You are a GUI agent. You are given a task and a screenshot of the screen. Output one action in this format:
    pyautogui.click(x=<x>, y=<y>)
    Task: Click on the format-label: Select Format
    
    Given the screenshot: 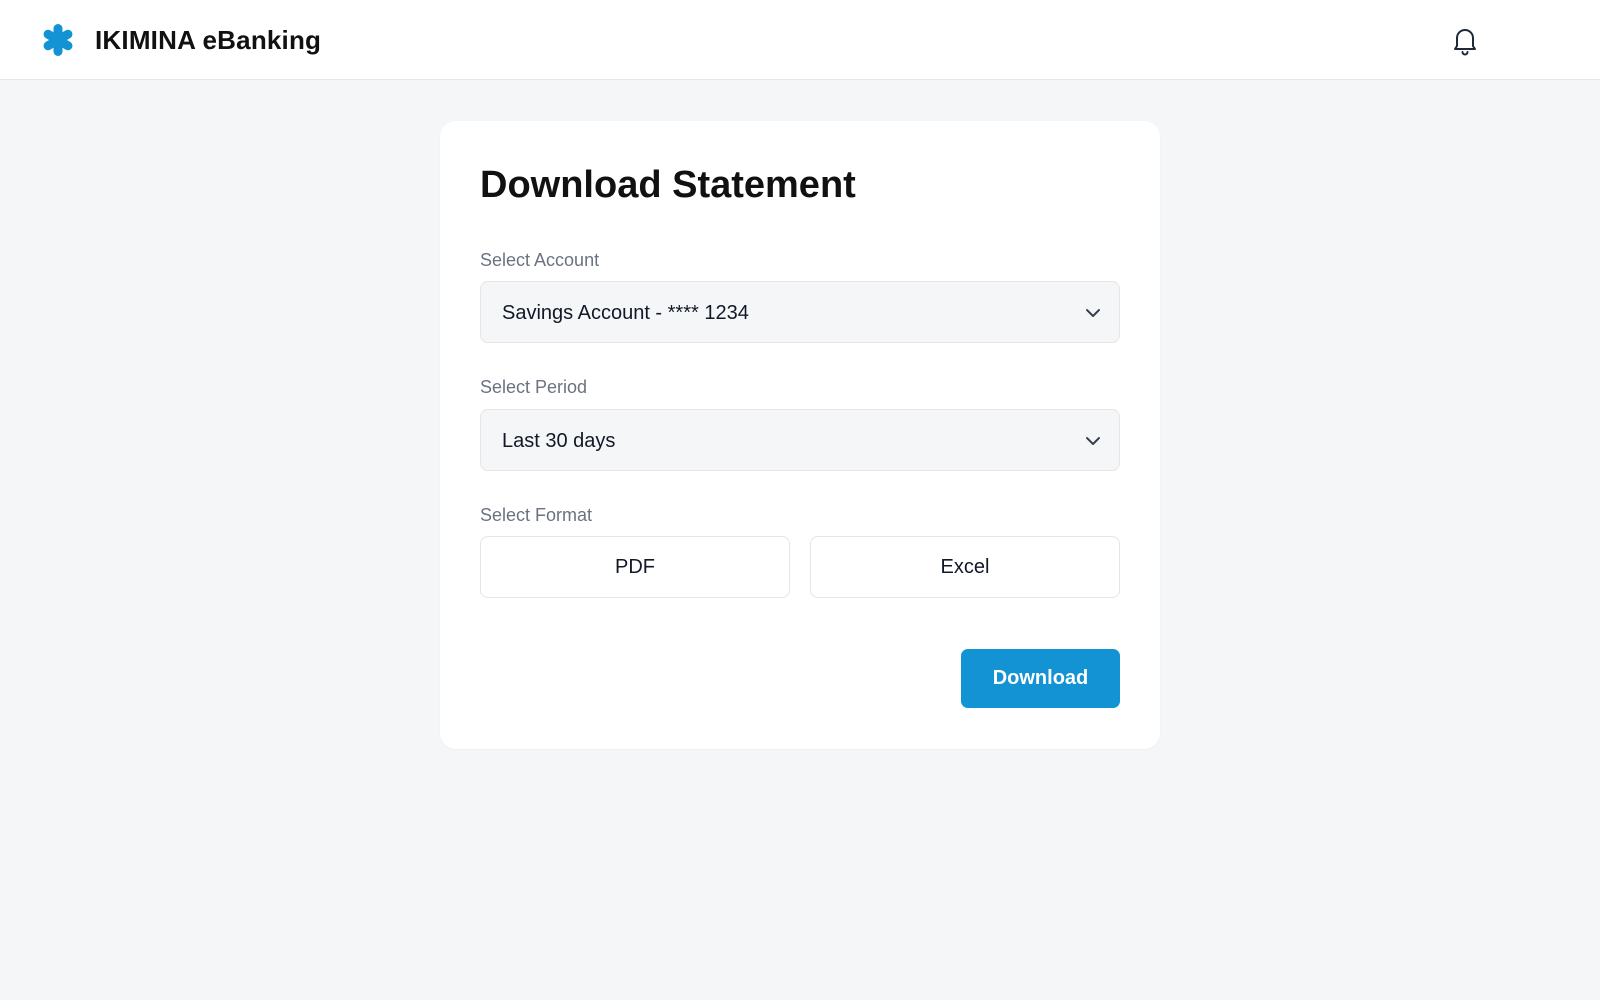 What is the action you would take?
    pyautogui.click(x=536, y=515)
    